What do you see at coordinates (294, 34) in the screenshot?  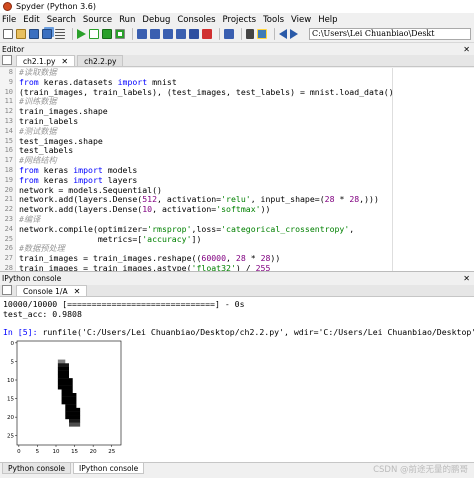 I see `forward-arrow-icon` at bounding box center [294, 34].